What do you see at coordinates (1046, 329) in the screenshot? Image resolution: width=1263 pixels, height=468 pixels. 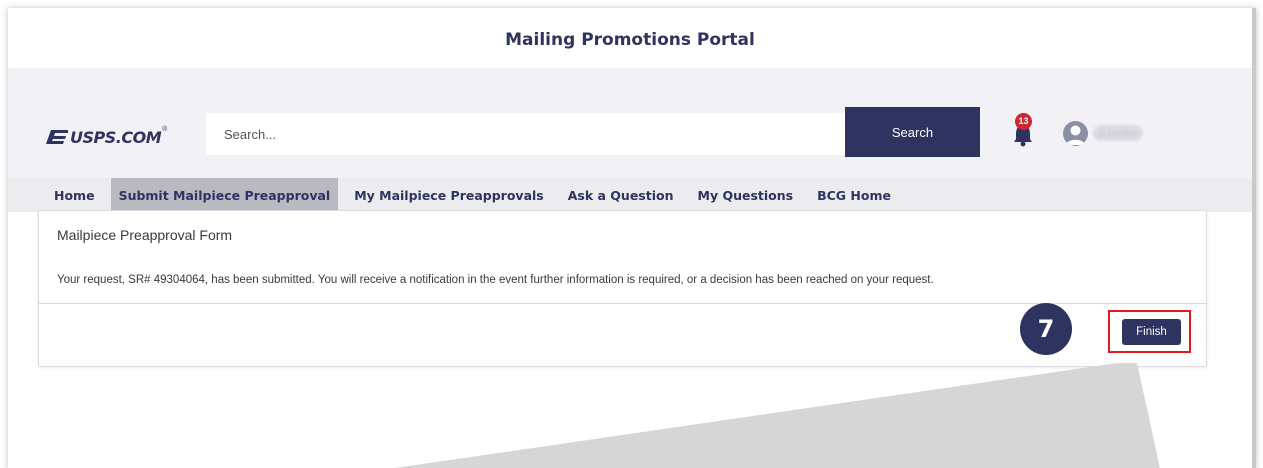 I see `step-number-badge: 7` at bounding box center [1046, 329].